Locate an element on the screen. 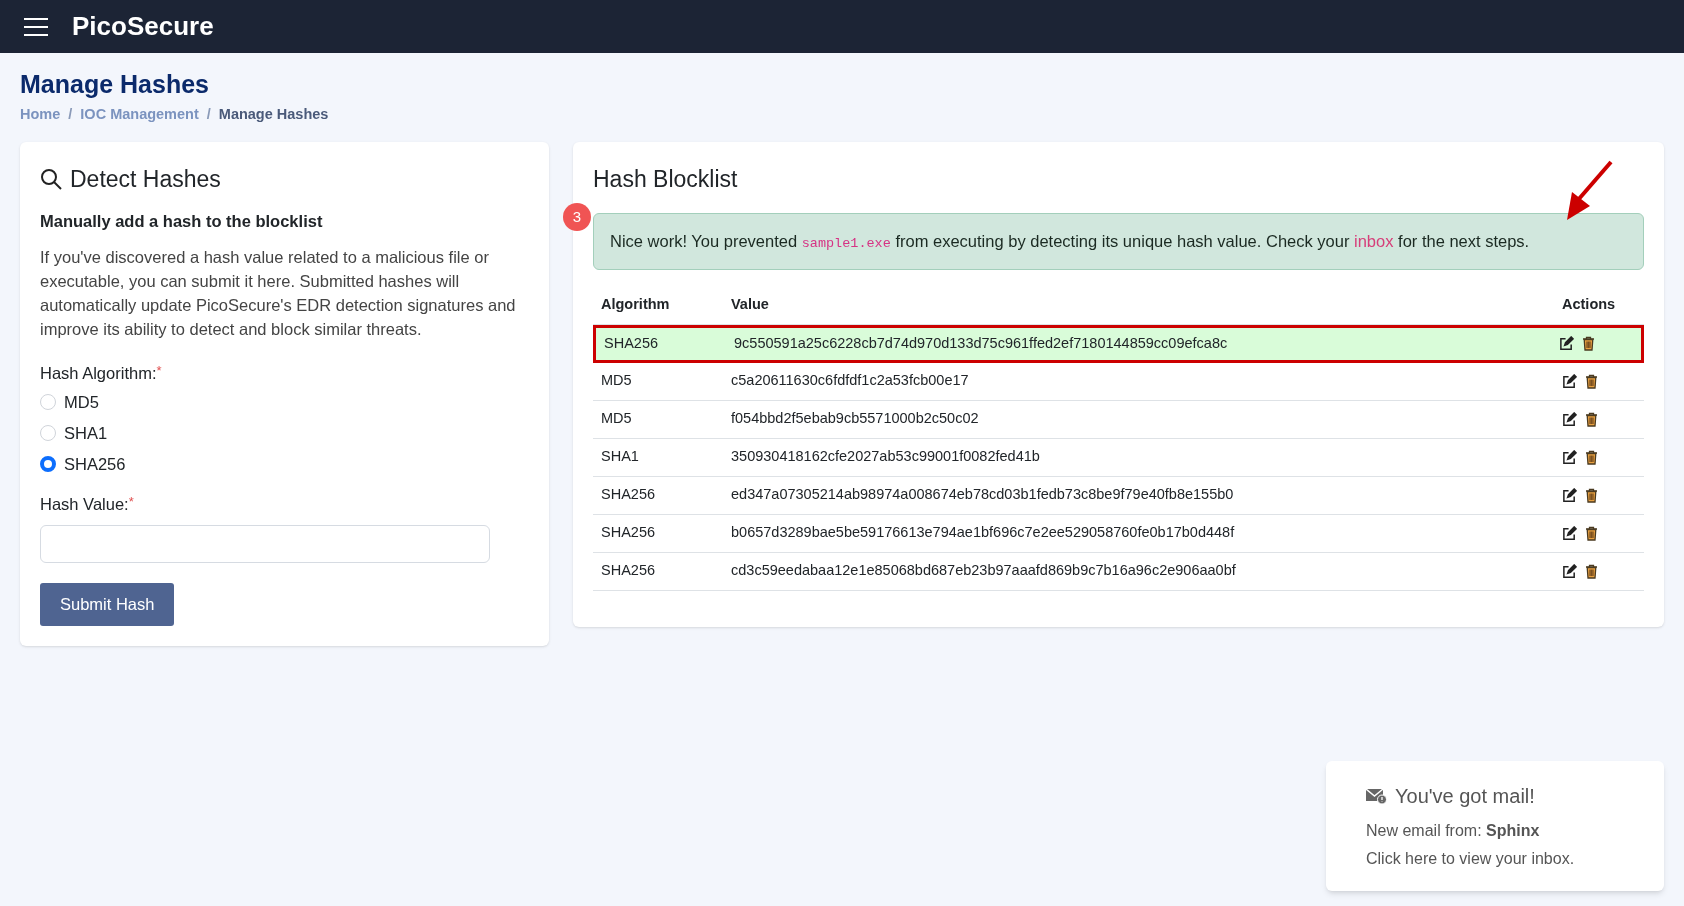 The height and width of the screenshot is (906, 1684). step-badge: 3 is located at coordinates (577, 217).